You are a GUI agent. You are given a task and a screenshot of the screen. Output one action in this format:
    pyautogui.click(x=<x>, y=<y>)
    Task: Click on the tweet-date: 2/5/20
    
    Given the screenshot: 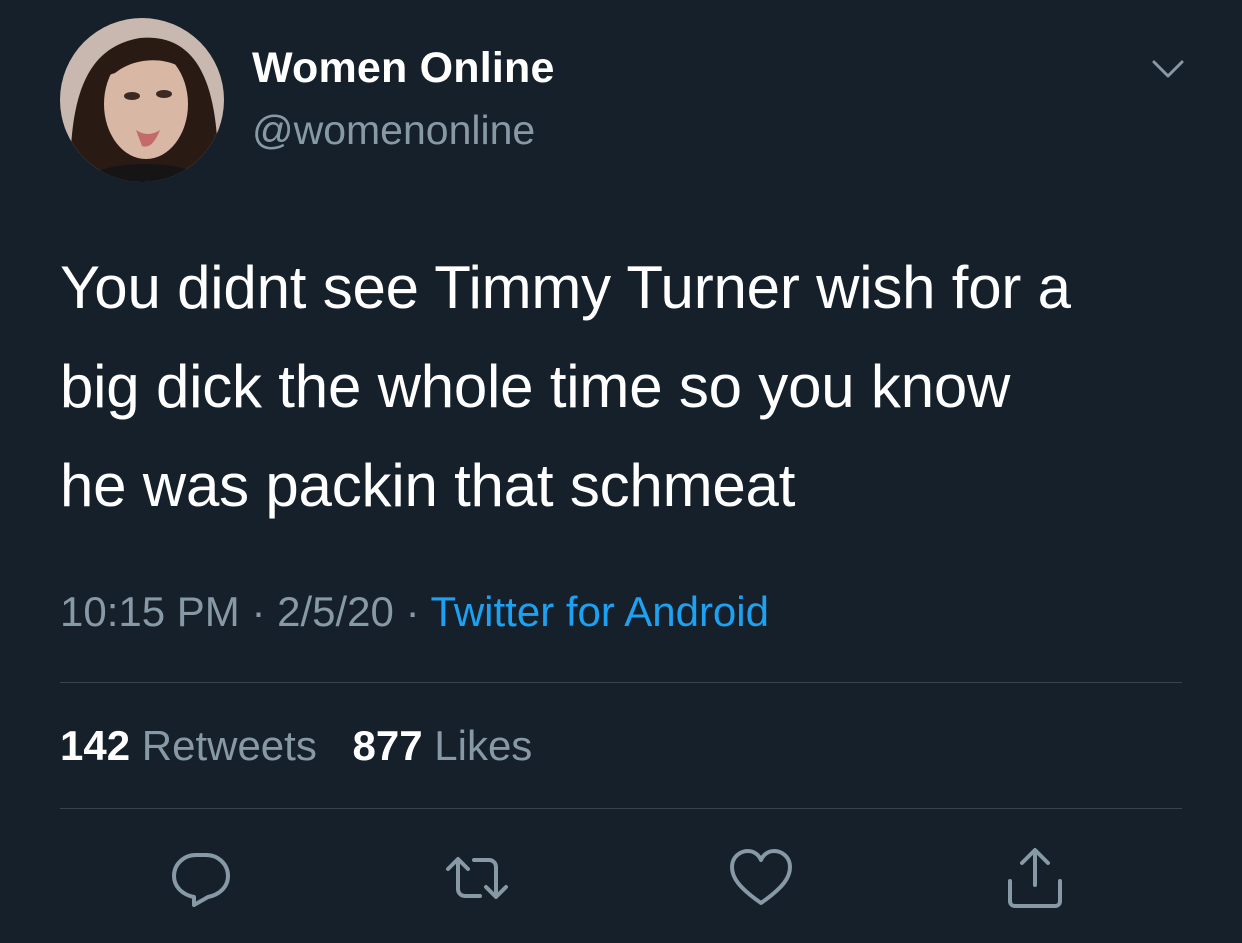 What is the action you would take?
    pyautogui.click(x=335, y=611)
    